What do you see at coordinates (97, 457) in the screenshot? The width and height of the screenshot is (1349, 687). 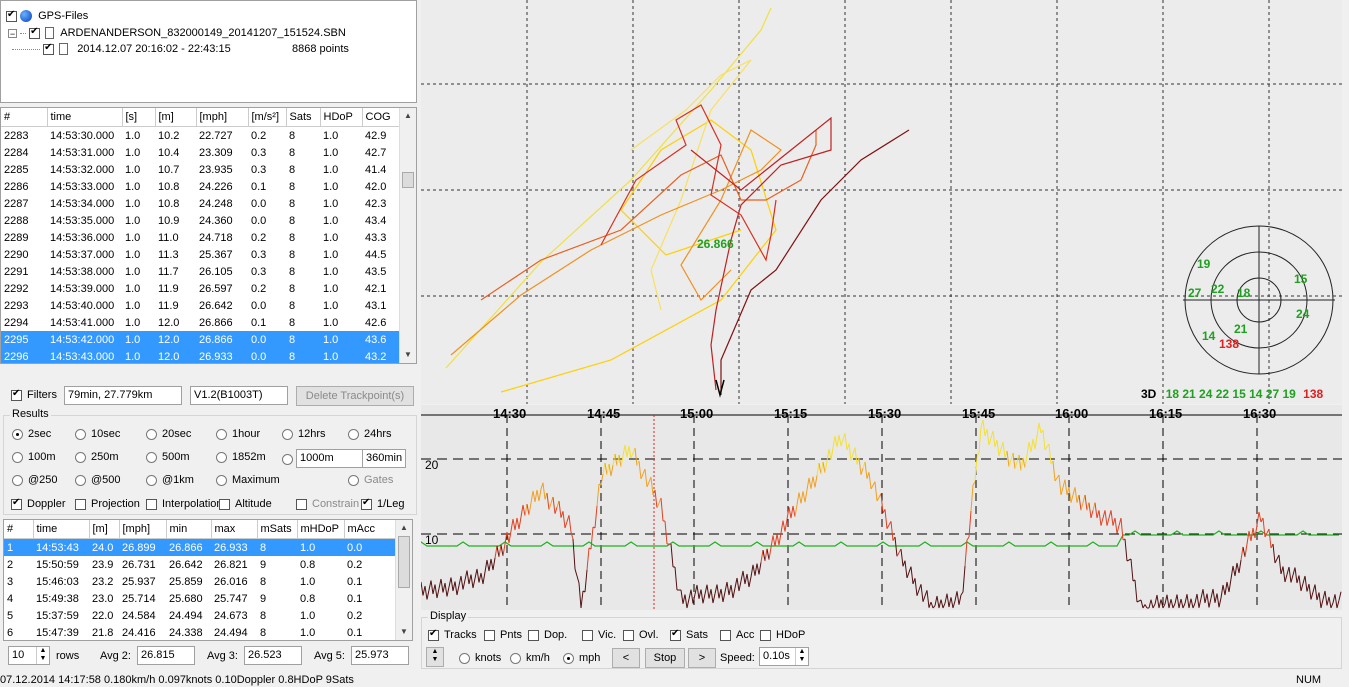 I see `result-option: 250m` at bounding box center [97, 457].